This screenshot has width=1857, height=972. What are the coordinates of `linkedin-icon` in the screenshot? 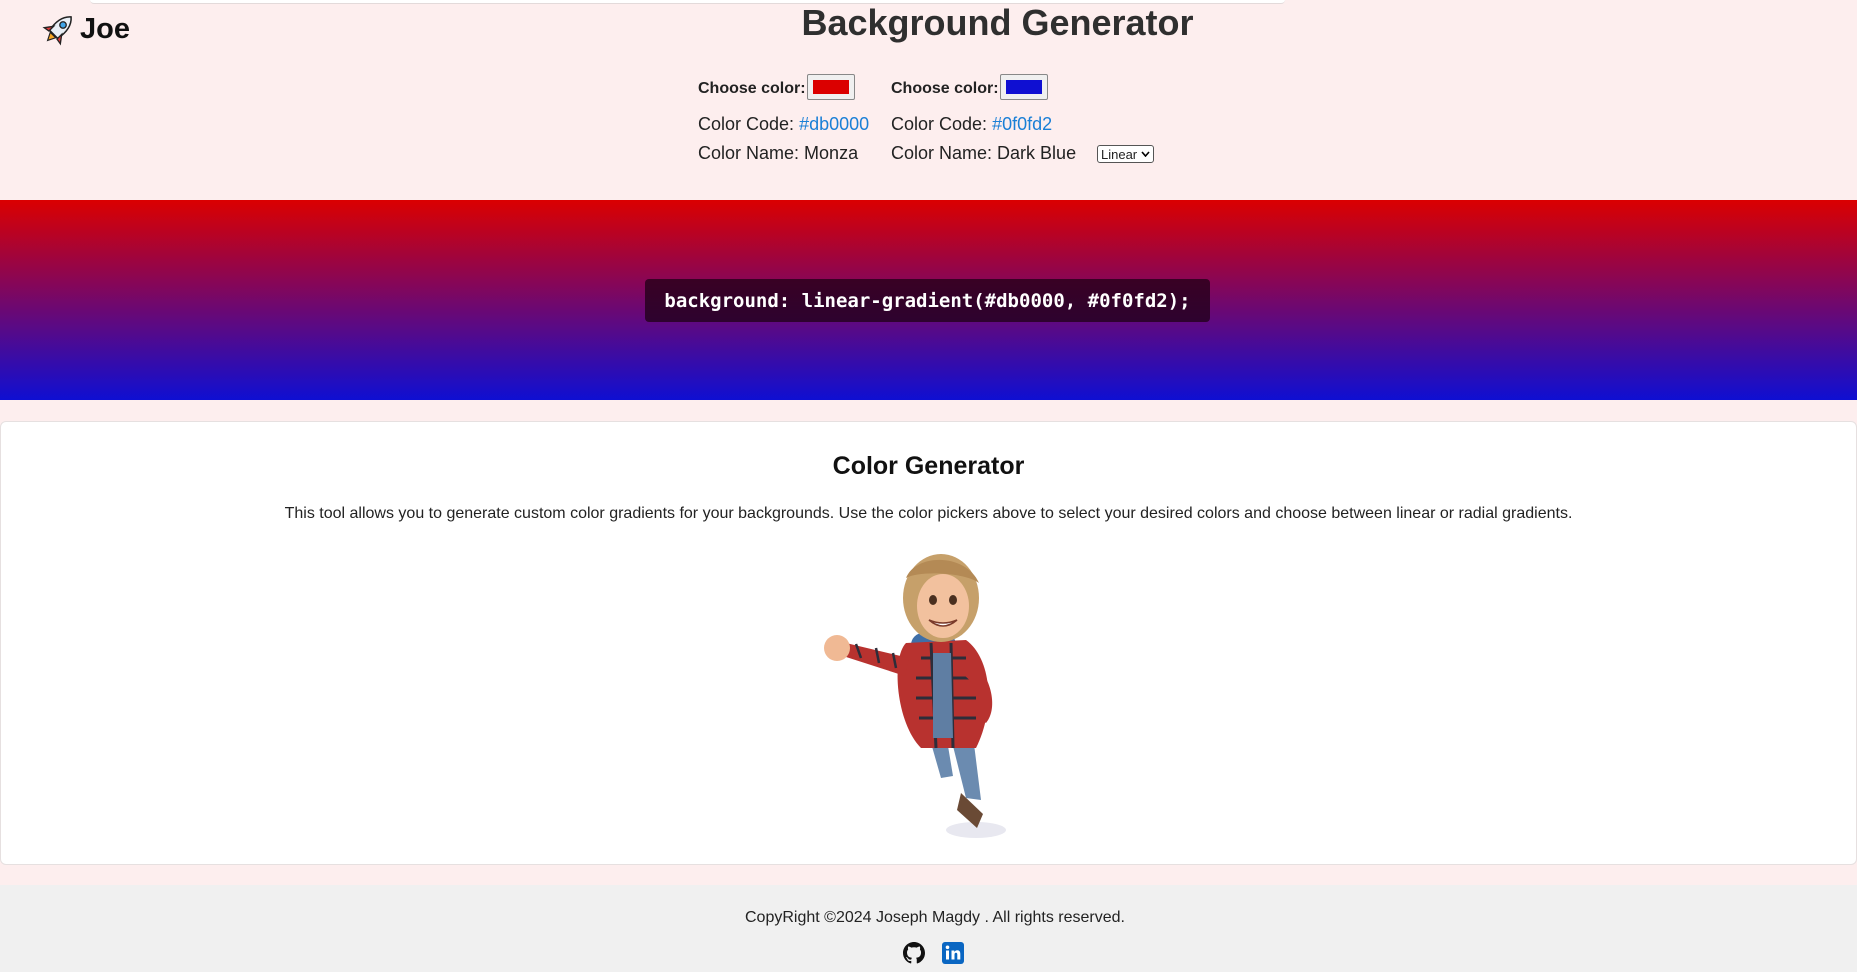 It's located at (953, 953).